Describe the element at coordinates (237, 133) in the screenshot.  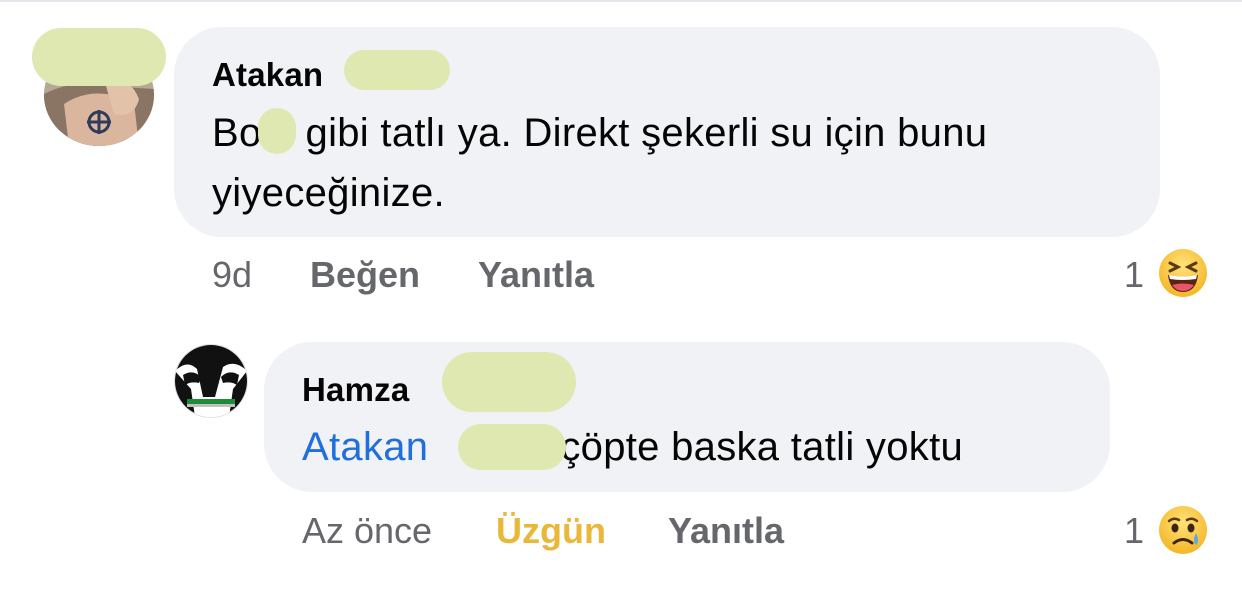
I see `comment-text-start: Bo` at that location.